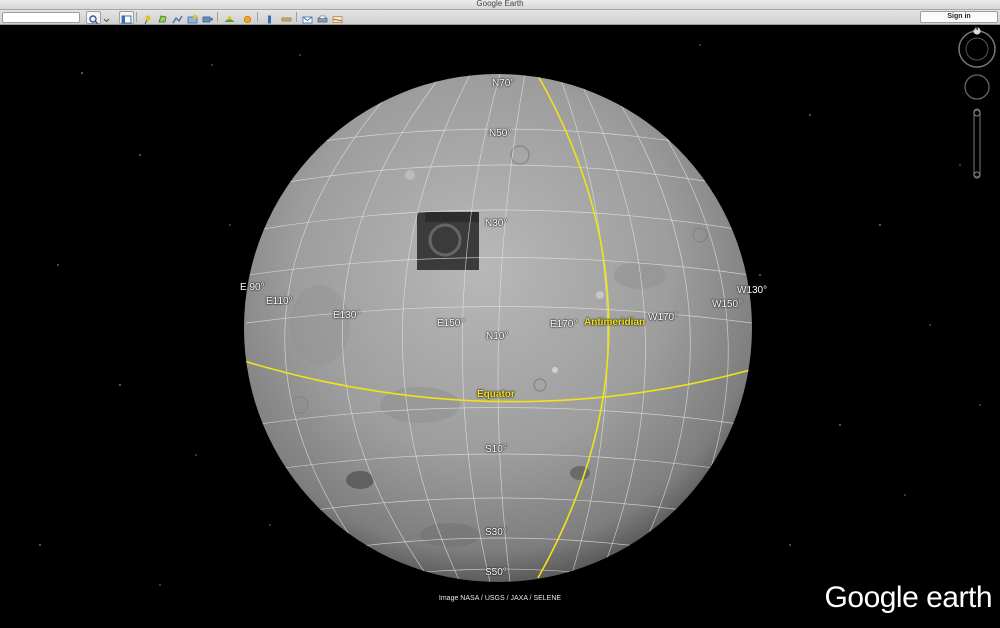  I want to click on add-path-button, so click(177, 17).